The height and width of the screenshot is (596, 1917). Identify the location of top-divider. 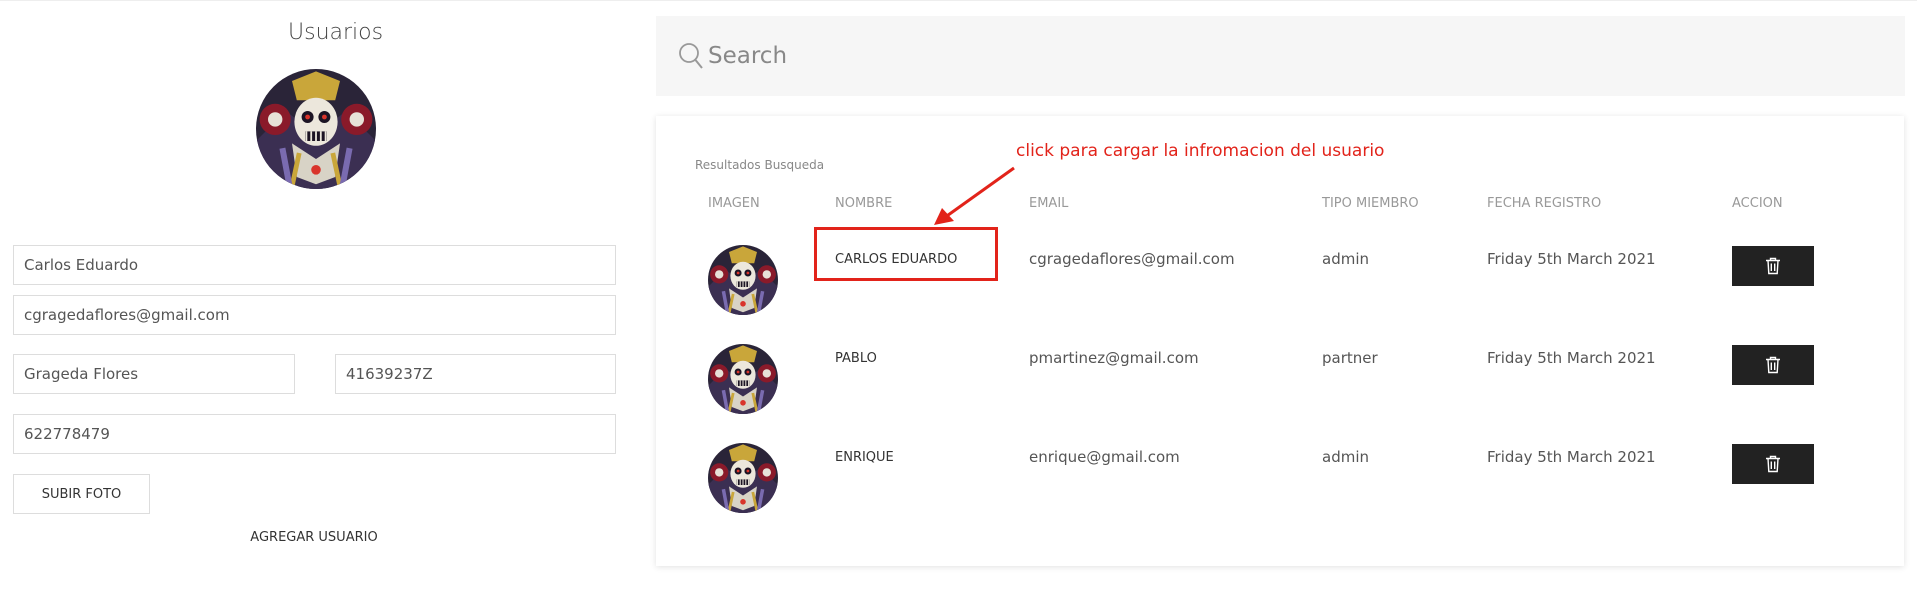
(958, 0).